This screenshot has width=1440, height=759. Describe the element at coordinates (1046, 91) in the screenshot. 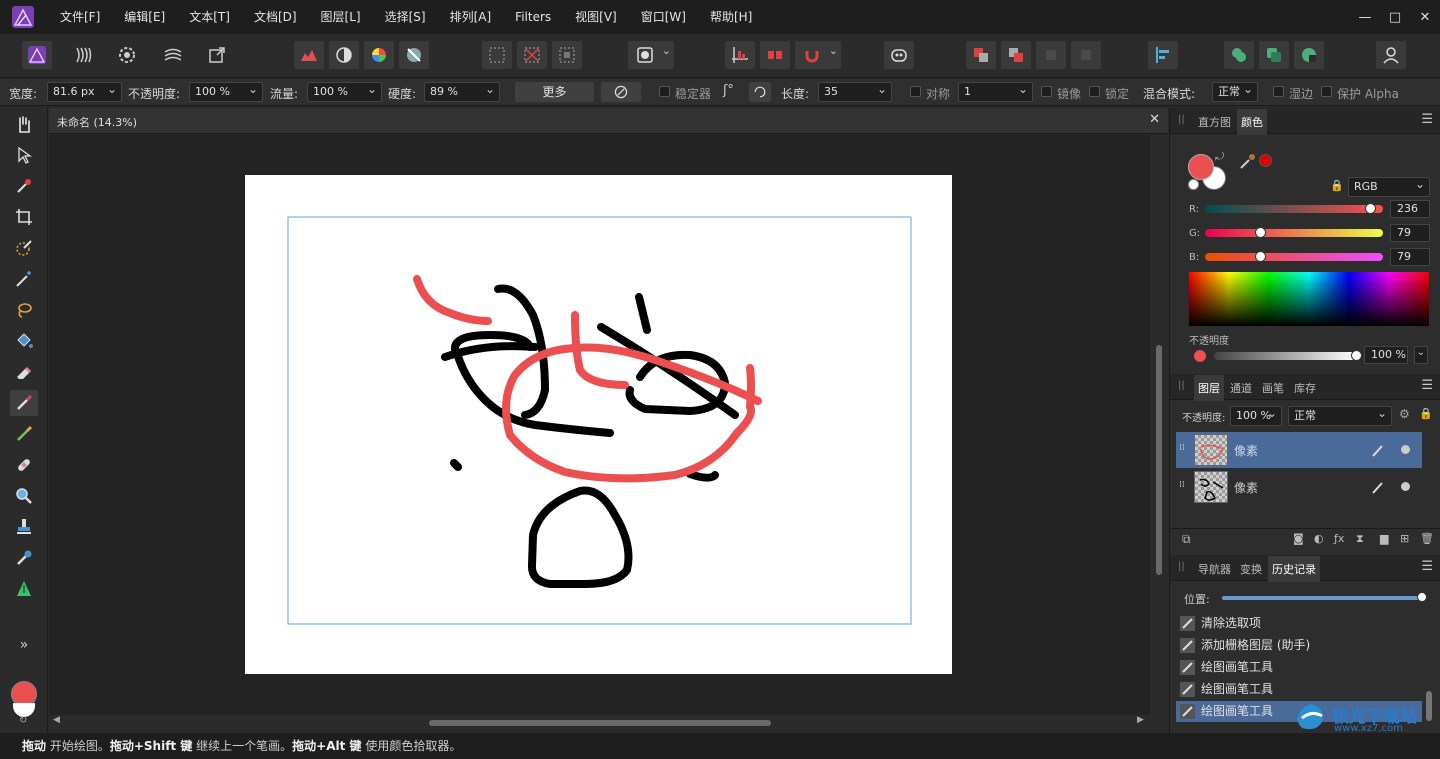

I see `mirror-checkbox` at that location.